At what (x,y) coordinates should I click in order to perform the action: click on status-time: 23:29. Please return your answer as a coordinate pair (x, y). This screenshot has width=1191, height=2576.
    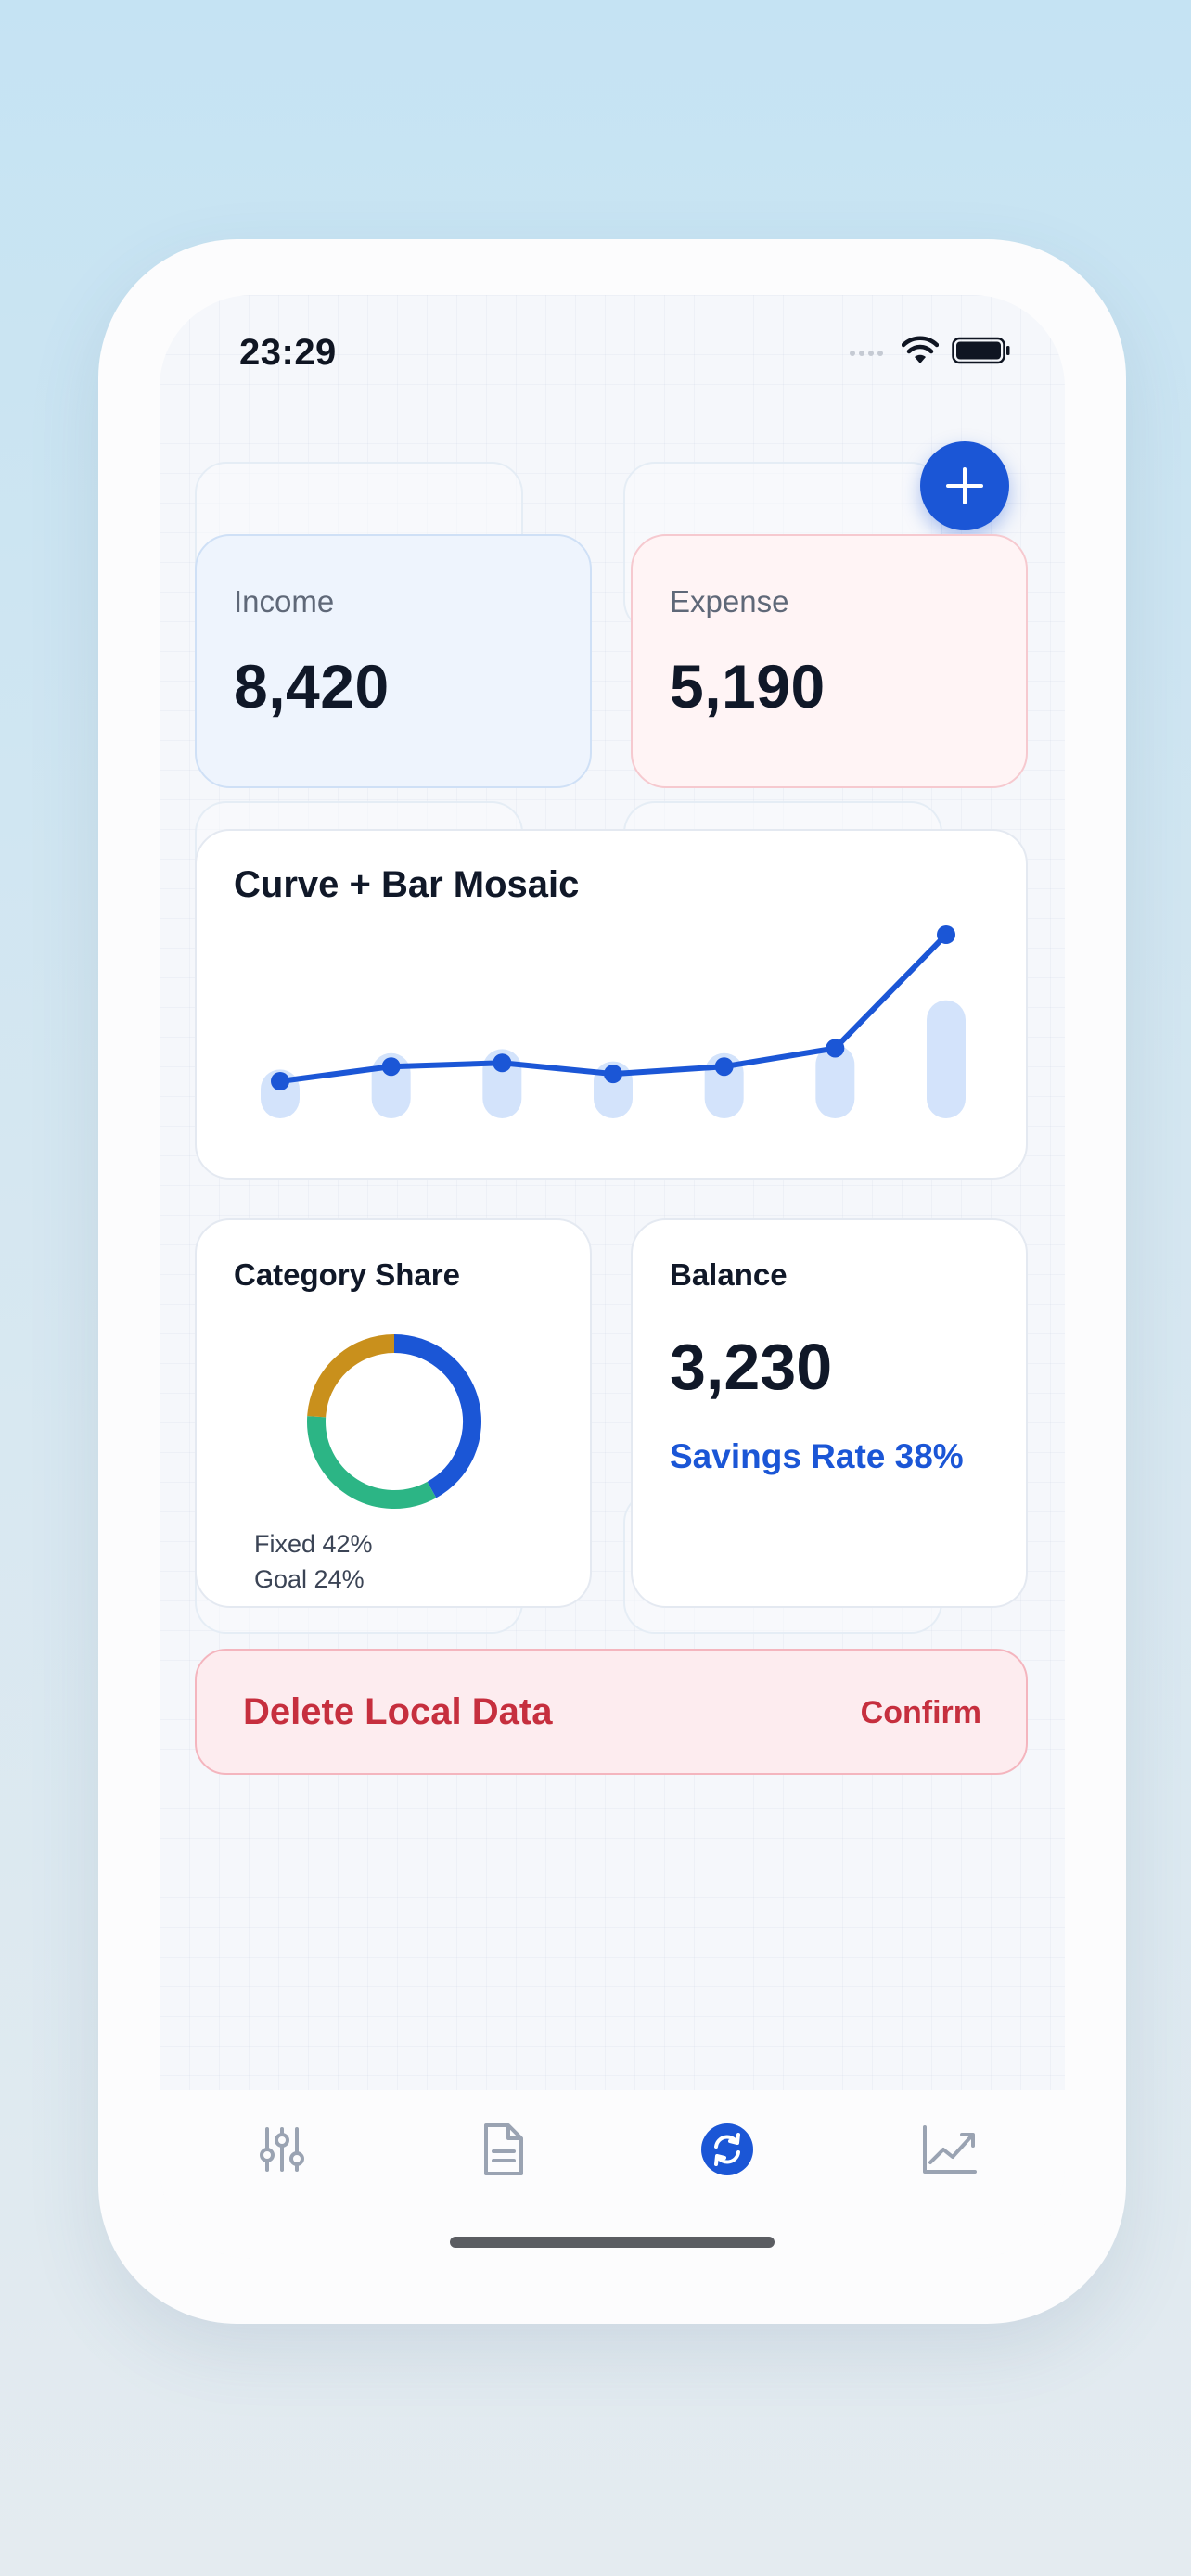
    Looking at the image, I should click on (288, 353).